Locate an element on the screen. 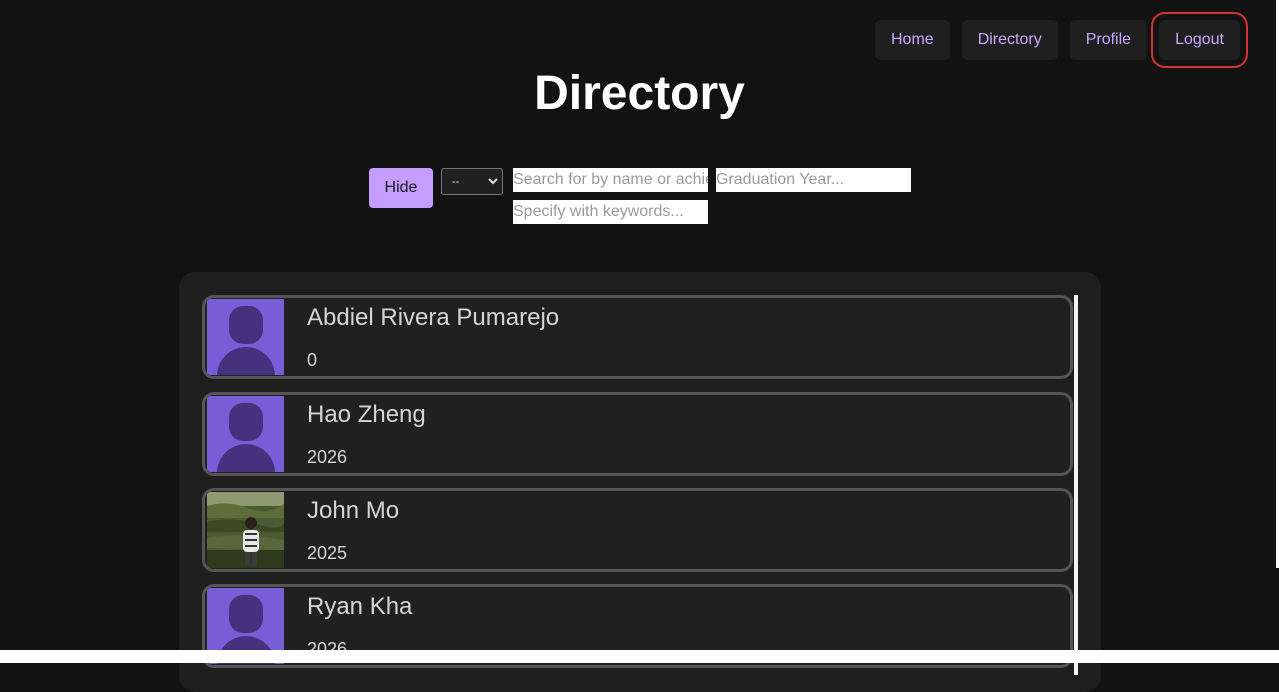 This screenshot has height=692, width=1279. filter-select: -- is located at coordinates (472, 181).